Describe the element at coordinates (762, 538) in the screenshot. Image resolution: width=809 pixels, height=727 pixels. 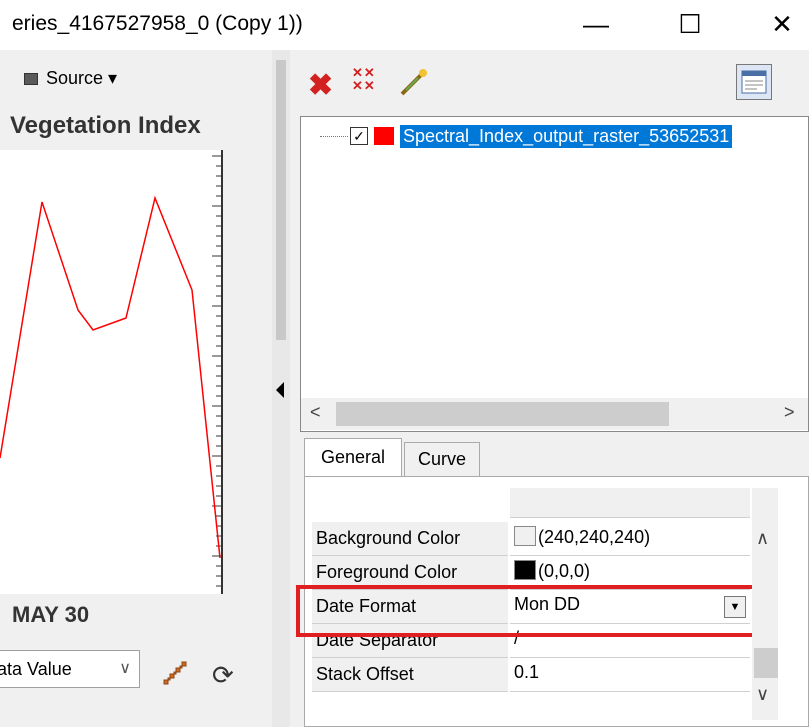
I see `scroll-up-icon: ∧` at that location.